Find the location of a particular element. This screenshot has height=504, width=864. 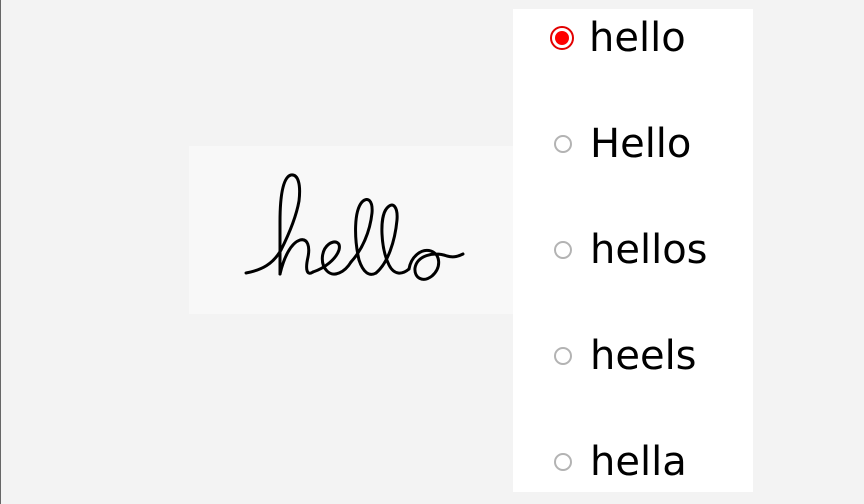

suggestion-label: hellos is located at coordinates (649, 250).